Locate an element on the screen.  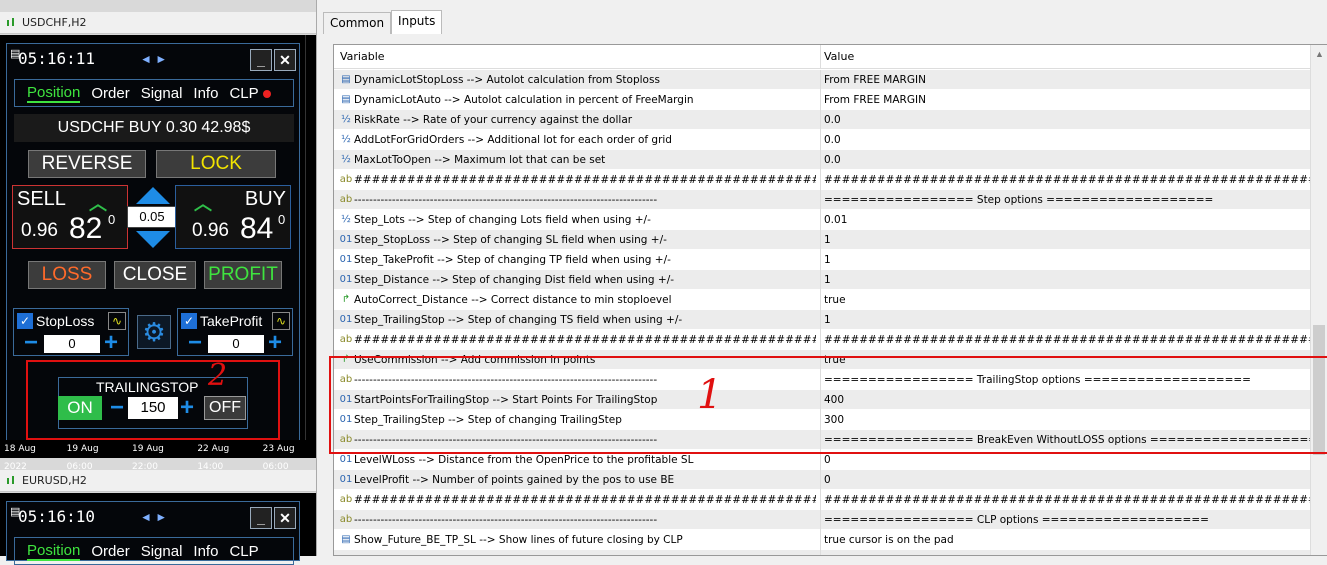
lot-down-icon is located at coordinates (153, 239).